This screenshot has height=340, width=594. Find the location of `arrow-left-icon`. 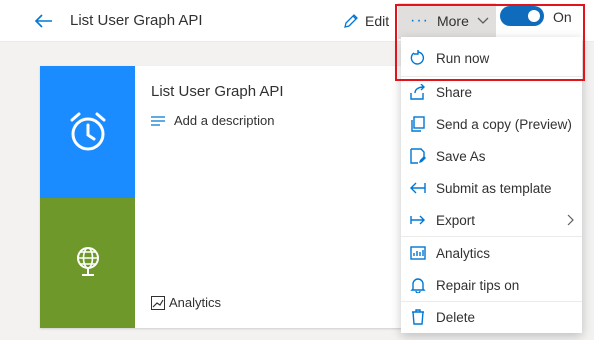

arrow-left-icon is located at coordinates (43, 21).